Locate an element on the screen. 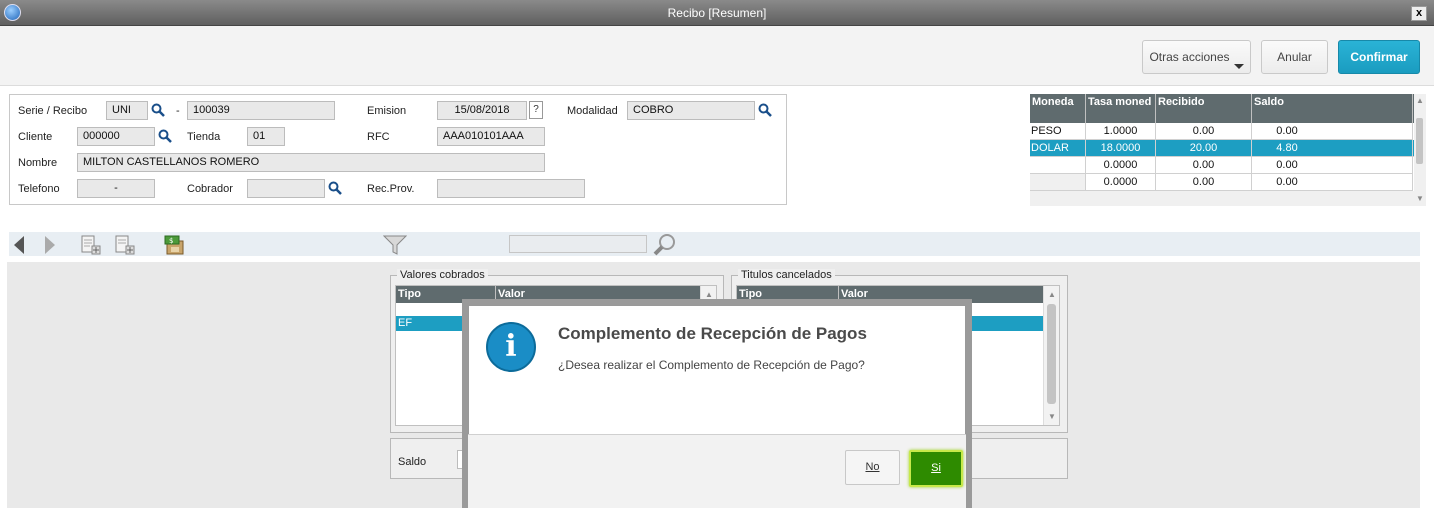 This screenshot has width=1434, height=508. grid-header: Recibido is located at coordinates (1204, 108).